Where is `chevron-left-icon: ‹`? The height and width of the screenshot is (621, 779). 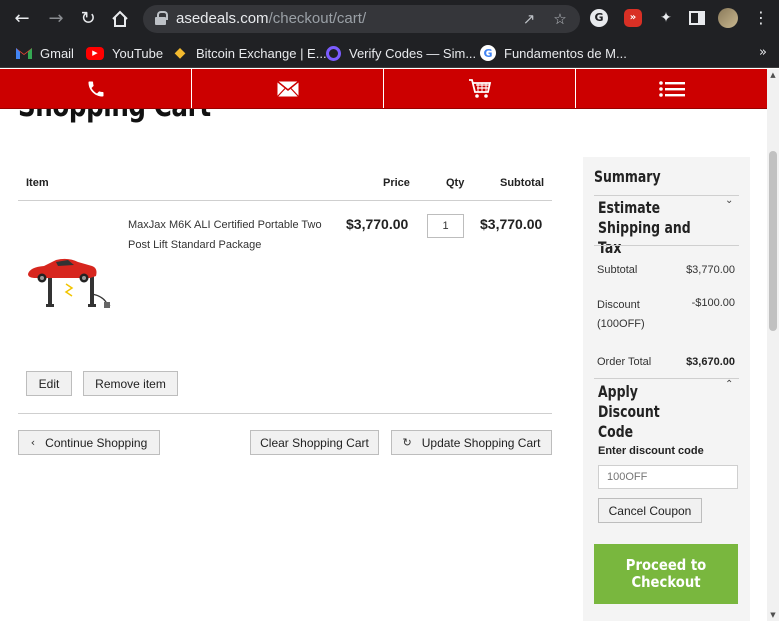
chevron-left-icon: ‹ is located at coordinates (33, 442).